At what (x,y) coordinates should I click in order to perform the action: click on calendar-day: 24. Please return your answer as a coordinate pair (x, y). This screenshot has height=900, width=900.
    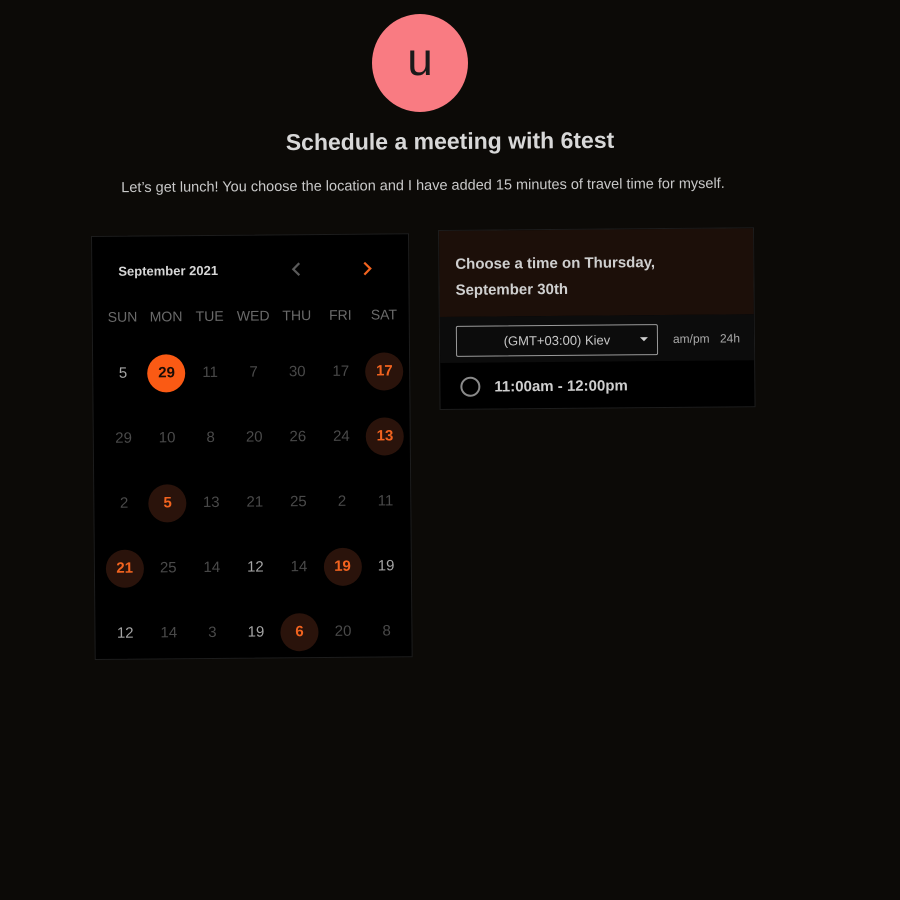
    Looking at the image, I should click on (341, 436).